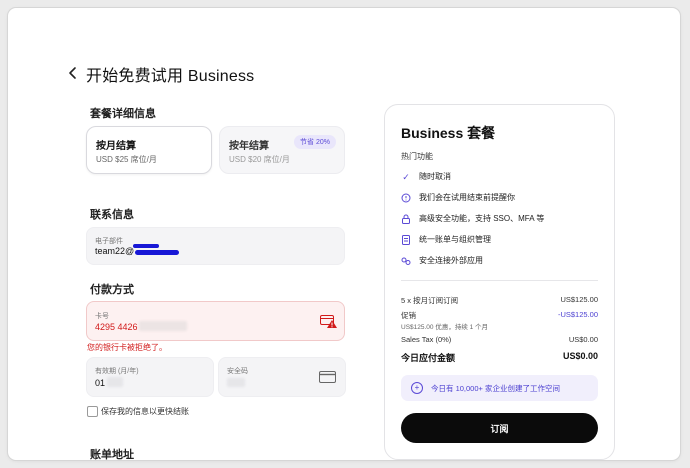 This screenshot has height=468, width=690. I want to click on document-icon, so click(406, 239).